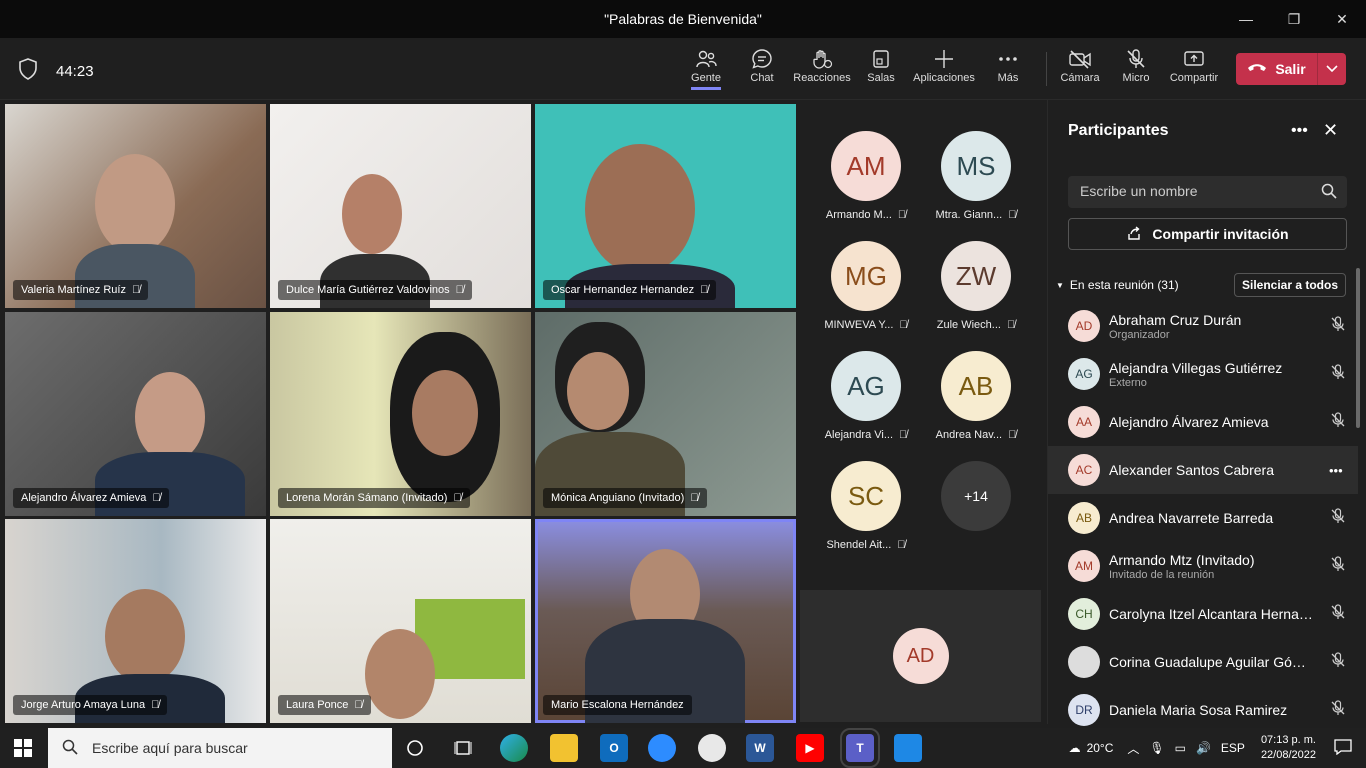 This screenshot has width=1366, height=768. Describe the element at coordinates (1180, 748) in the screenshot. I see `network-icon: ▭` at that location.